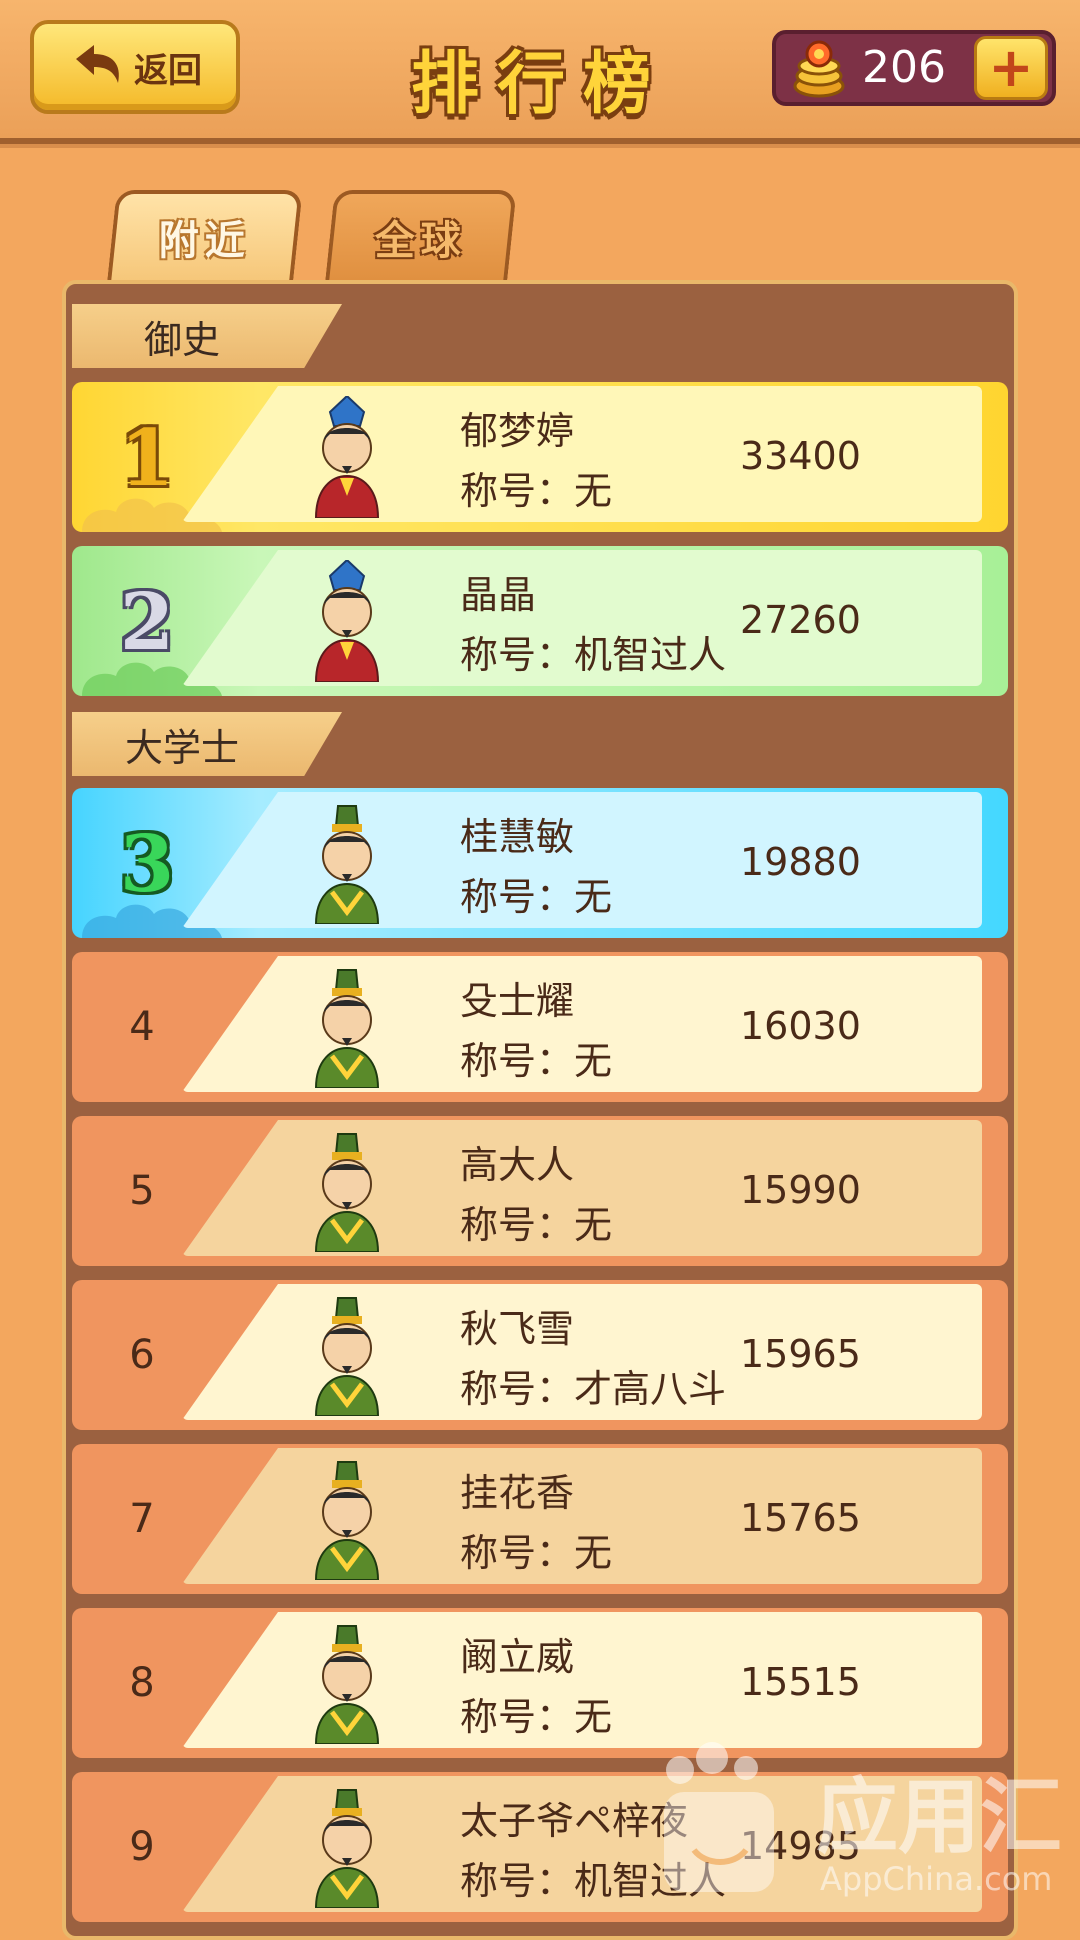 This screenshot has height=1940, width=1080. I want to click on player-title: 称号：才高八斗, so click(593, 1389).